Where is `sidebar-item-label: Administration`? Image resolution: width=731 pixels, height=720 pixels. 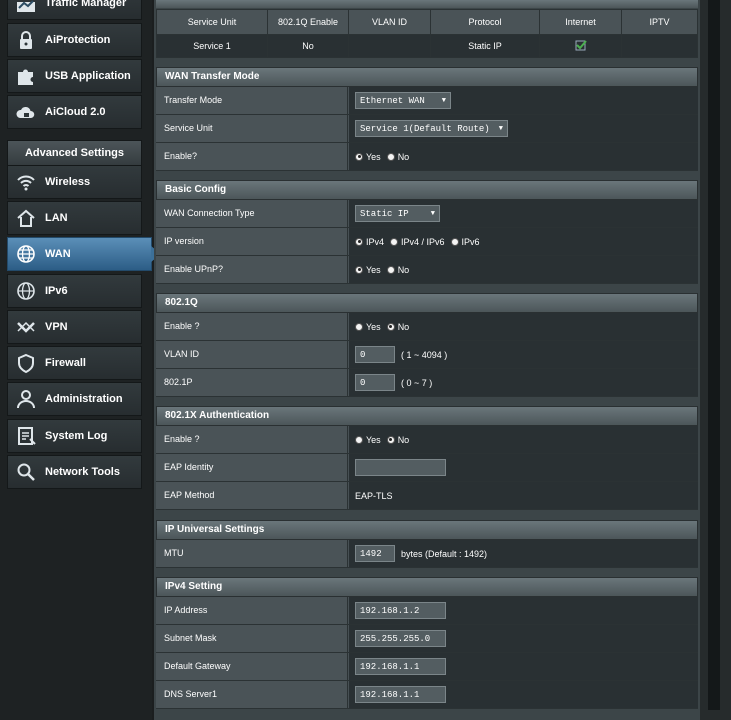
sidebar-item-label: Administration is located at coordinates (84, 399).